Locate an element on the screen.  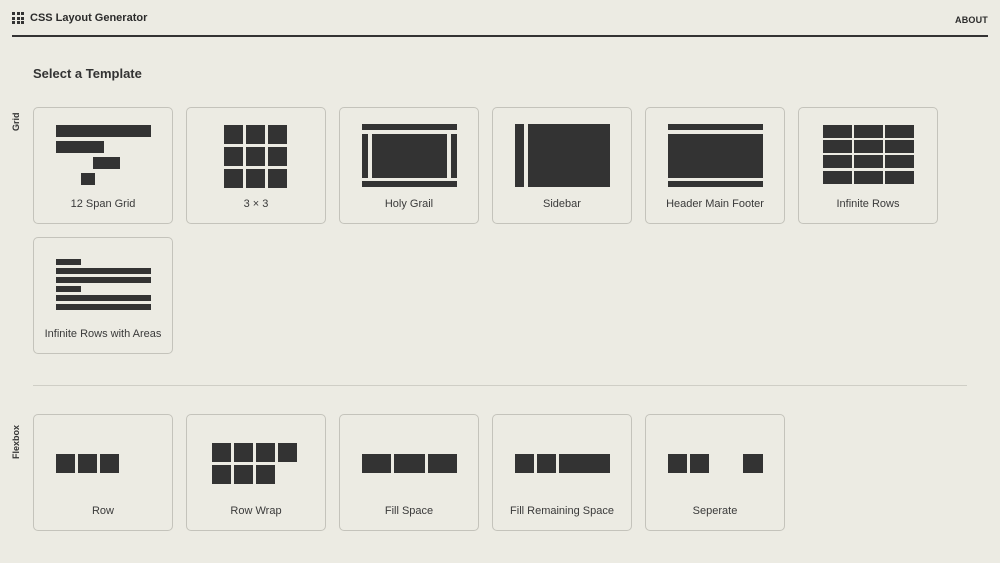
grid-section-label: Grid is located at coordinates (16, 121).